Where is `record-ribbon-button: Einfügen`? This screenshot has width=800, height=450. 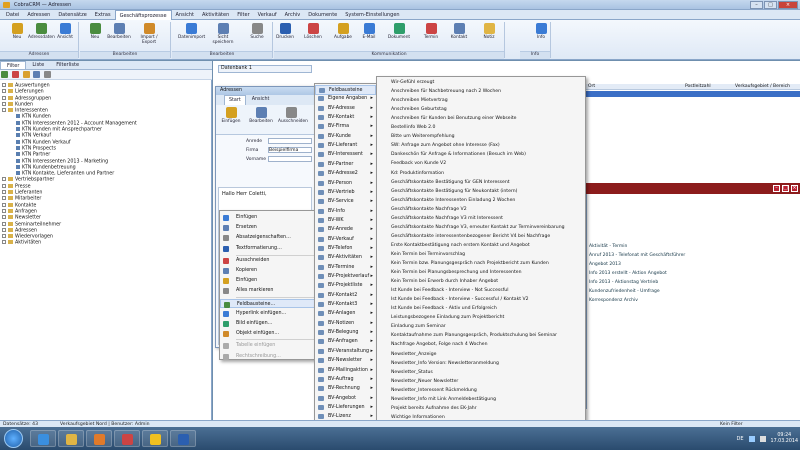 record-ribbon-button: Einfügen is located at coordinates (231, 119).